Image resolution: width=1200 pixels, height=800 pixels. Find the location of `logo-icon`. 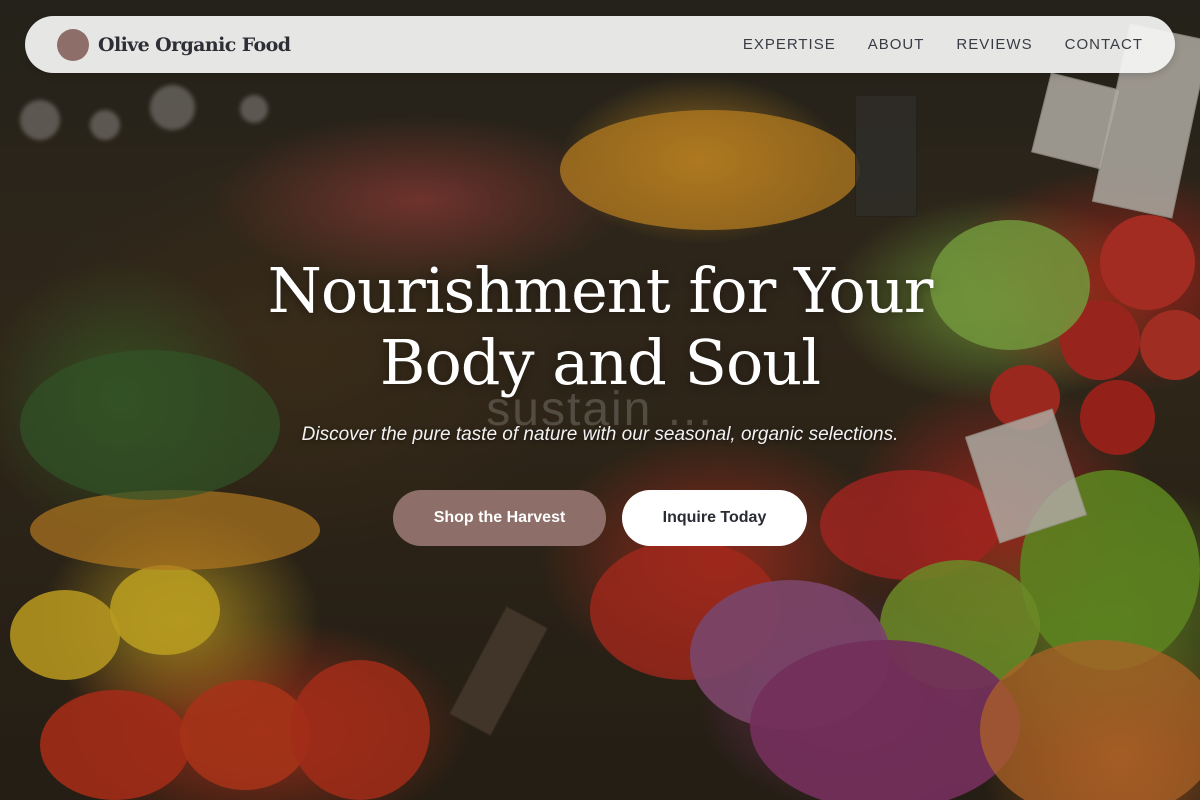

logo-icon is located at coordinates (73, 44).